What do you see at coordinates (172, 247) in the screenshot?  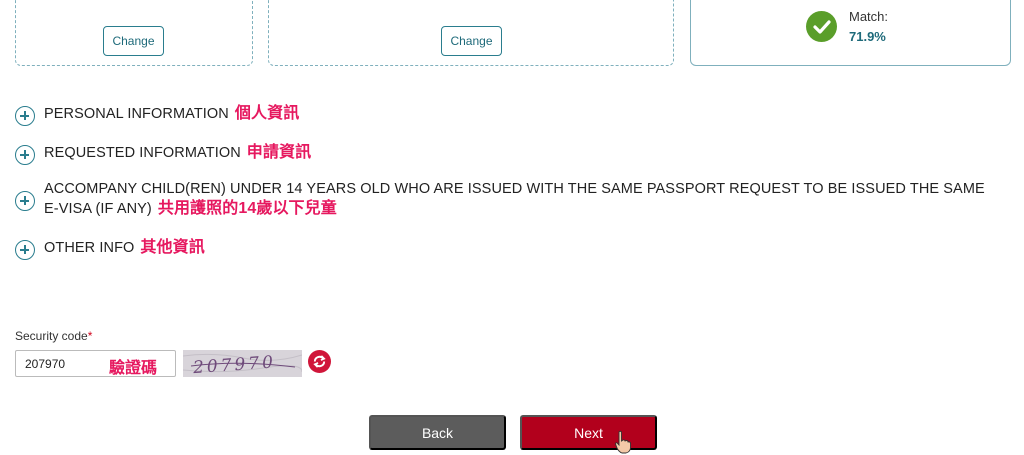 I see `section-annotation: 其他資訊` at bounding box center [172, 247].